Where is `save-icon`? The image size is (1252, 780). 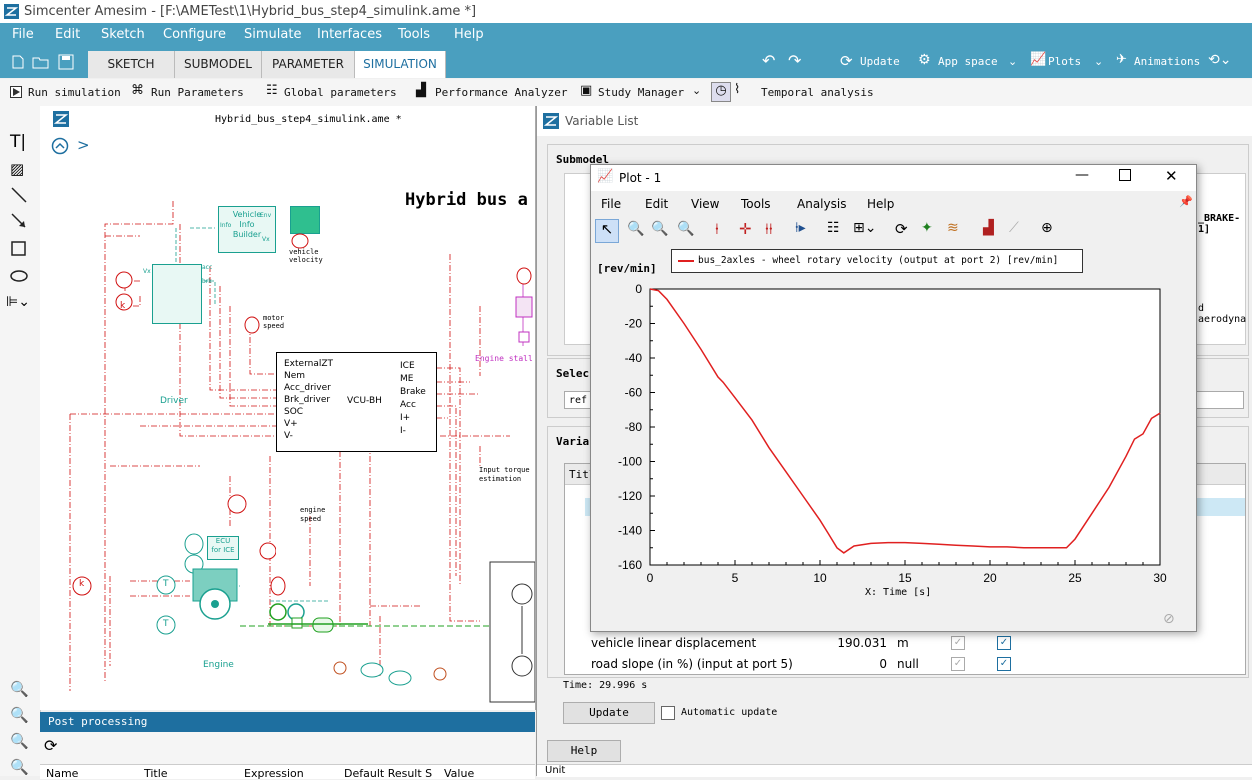
save-icon is located at coordinates (66, 62).